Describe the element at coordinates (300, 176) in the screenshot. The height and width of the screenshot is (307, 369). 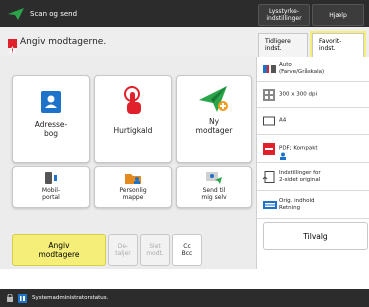
I see `duplex-value: Indstillinger for 2-sidet original` at that location.